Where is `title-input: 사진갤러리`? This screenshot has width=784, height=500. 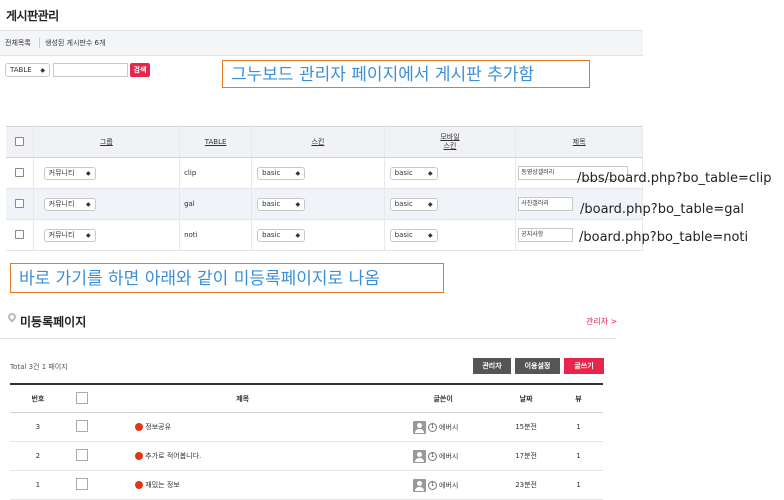
title-input: 사진갤러리 is located at coordinates (546, 204).